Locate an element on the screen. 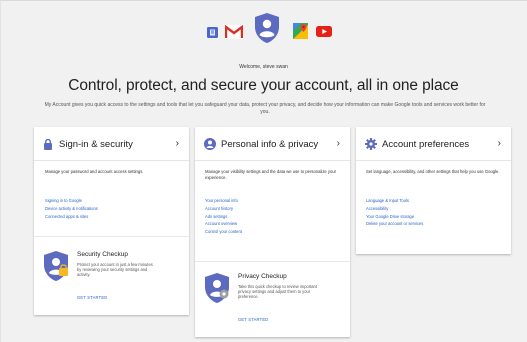 The image size is (527, 342). link-device-activity: Device activity & notifications is located at coordinates (71, 209).